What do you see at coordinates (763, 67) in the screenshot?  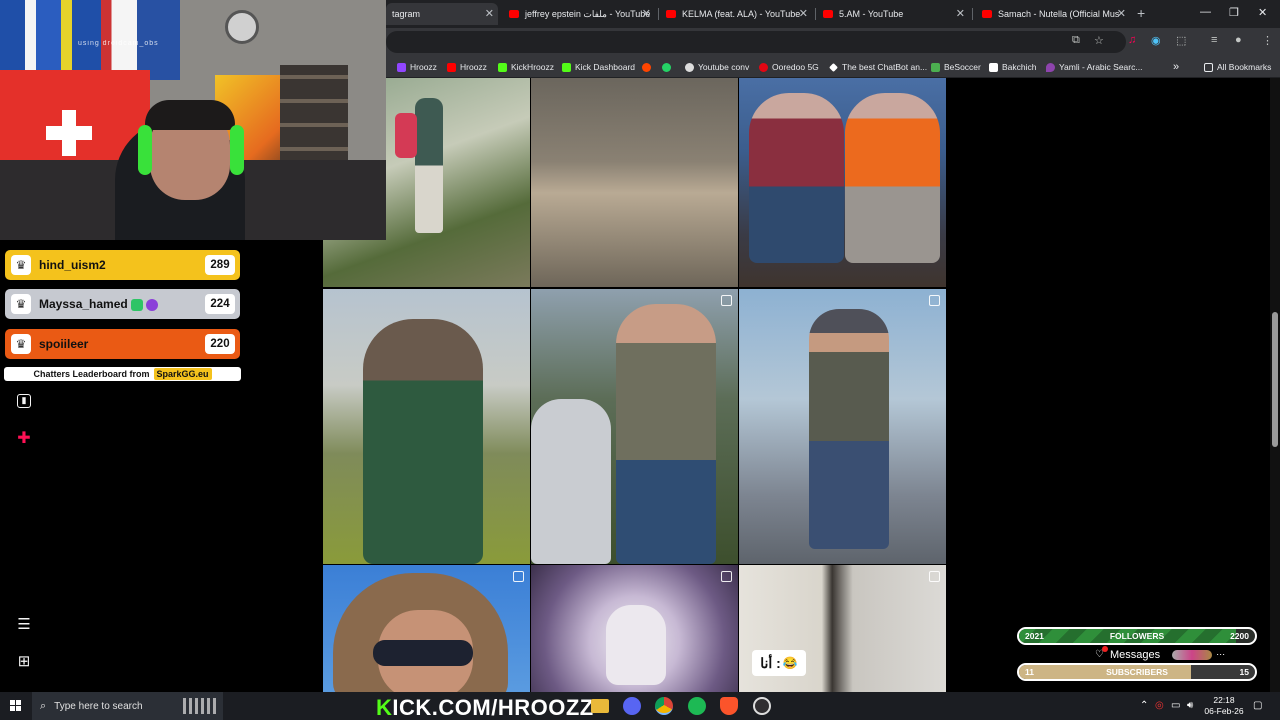 I see `ooredoo-icon` at bounding box center [763, 67].